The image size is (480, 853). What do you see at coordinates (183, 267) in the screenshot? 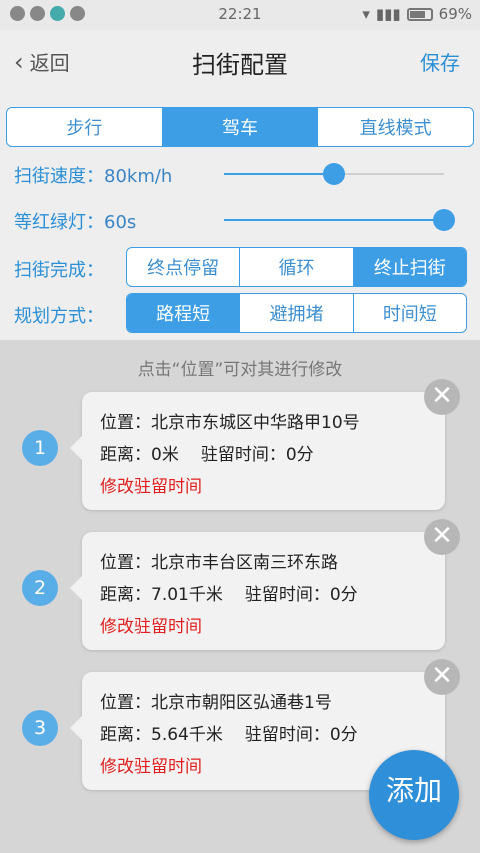
I see `finish-option-stay-at-end: 终点停留` at bounding box center [183, 267].